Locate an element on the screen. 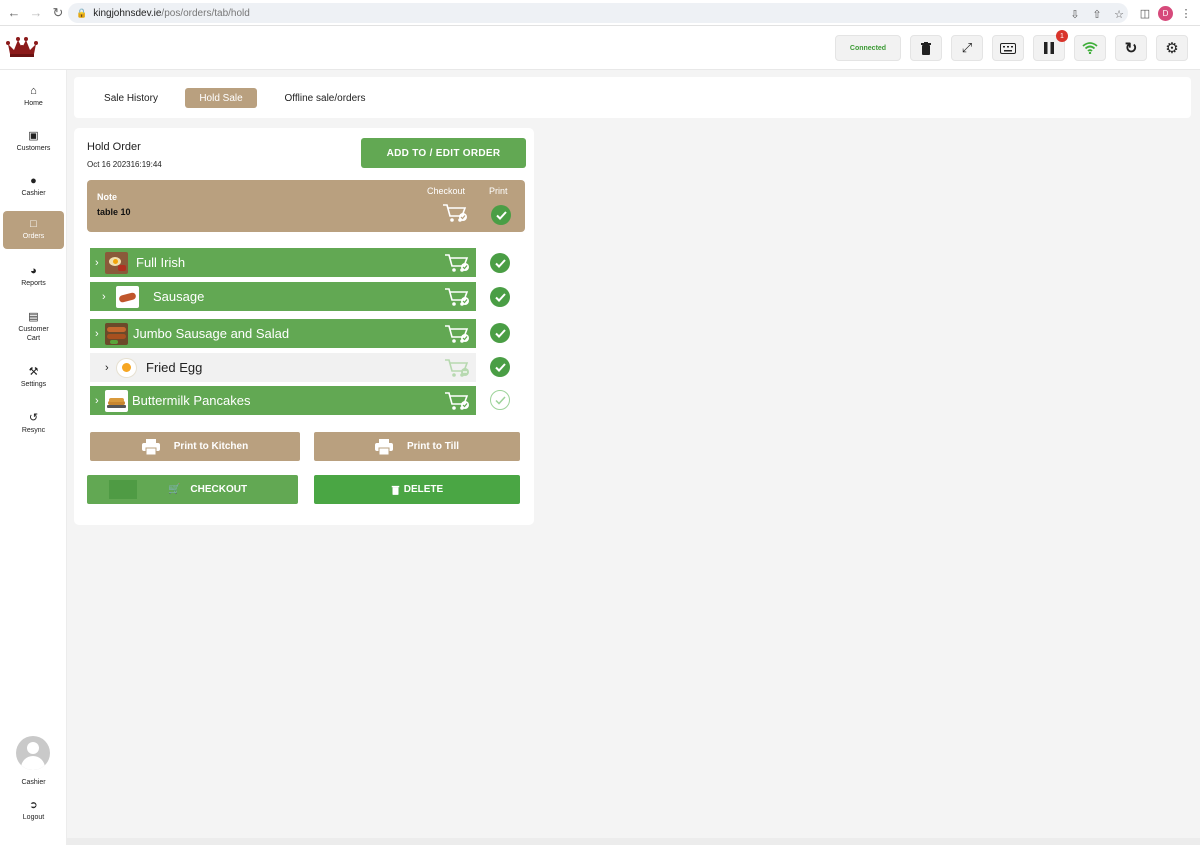 Image resolution: width=1200 pixels, height=845 pixels. logout-icon: ➲ is located at coordinates (33, 805).